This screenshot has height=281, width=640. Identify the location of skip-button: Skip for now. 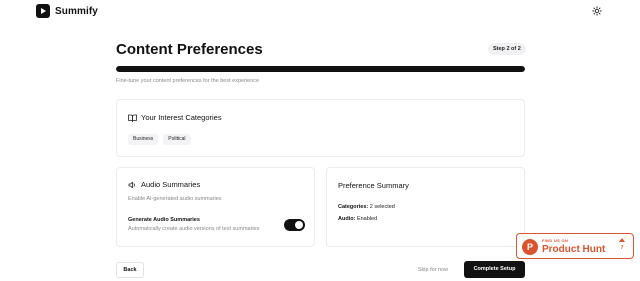
(433, 270).